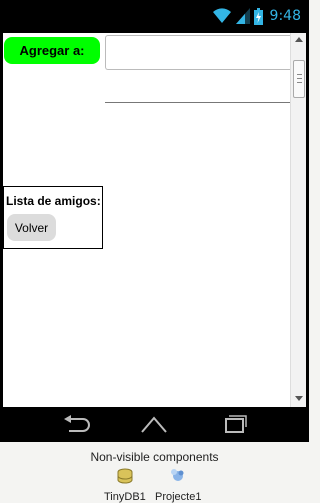 The image size is (320, 503). What do you see at coordinates (31, 227) in the screenshot?
I see `volver-button: Volver` at bounding box center [31, 227].